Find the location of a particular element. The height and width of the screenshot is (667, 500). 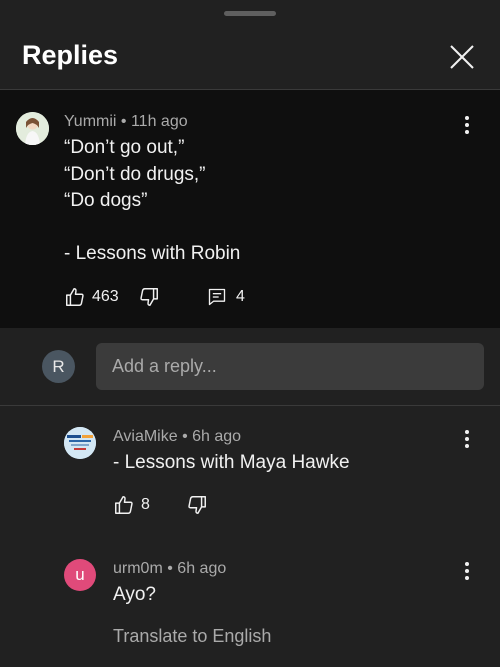

comment-meta: Yummii • 11h ago is located at coordinates (126, 122).